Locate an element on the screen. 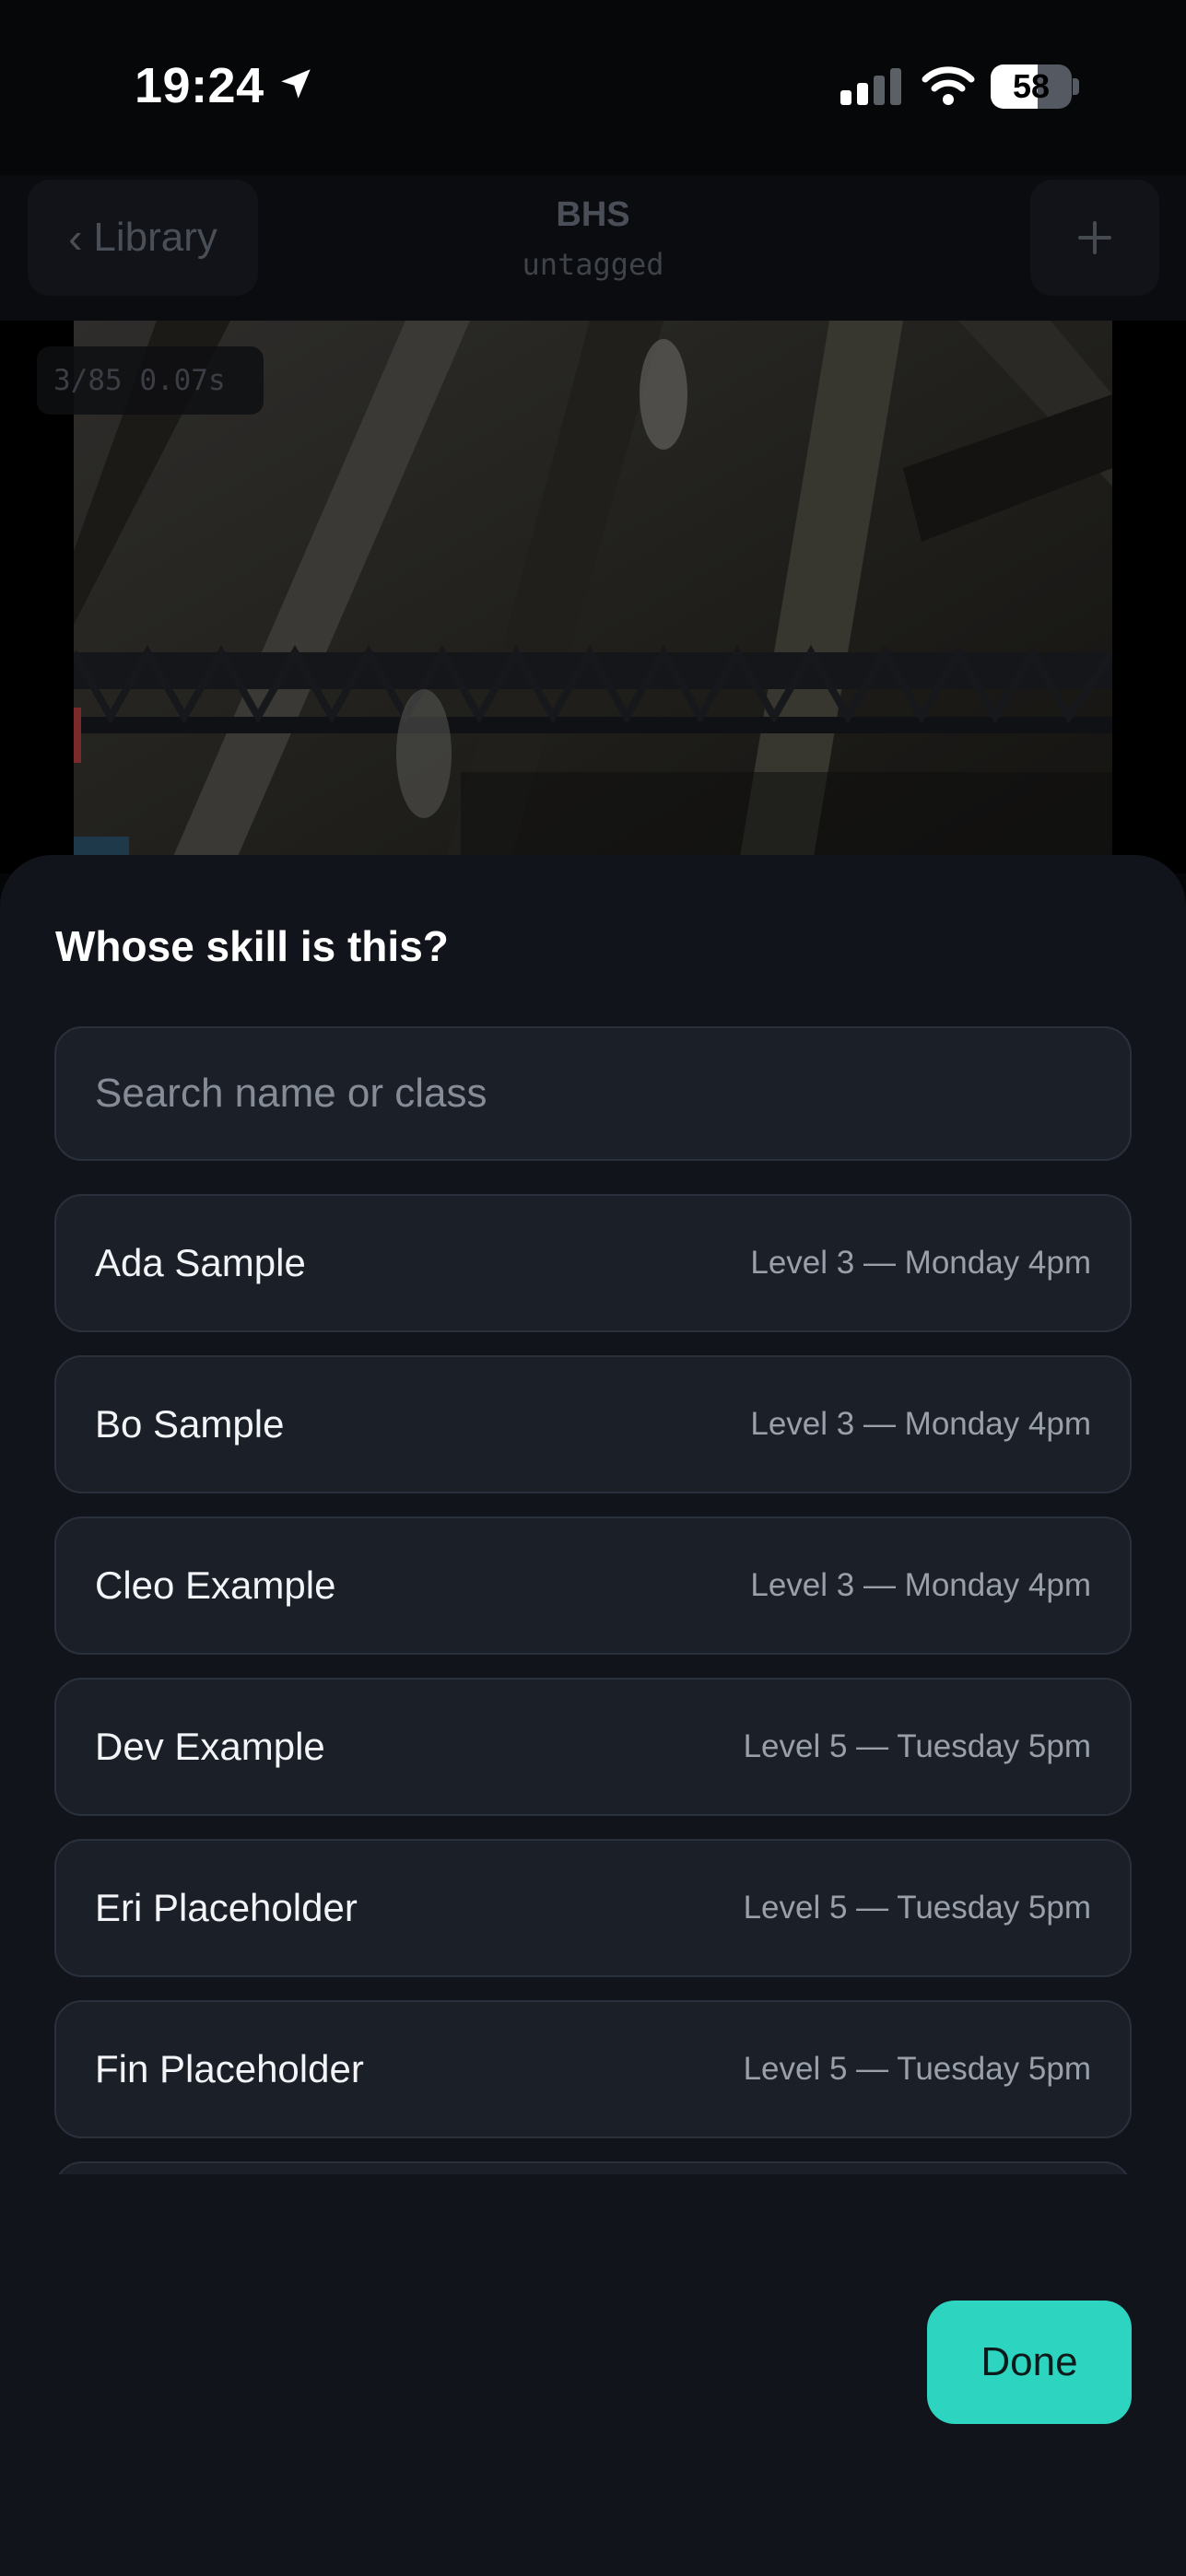  plus-icon is located at coordinates (1094, 237).